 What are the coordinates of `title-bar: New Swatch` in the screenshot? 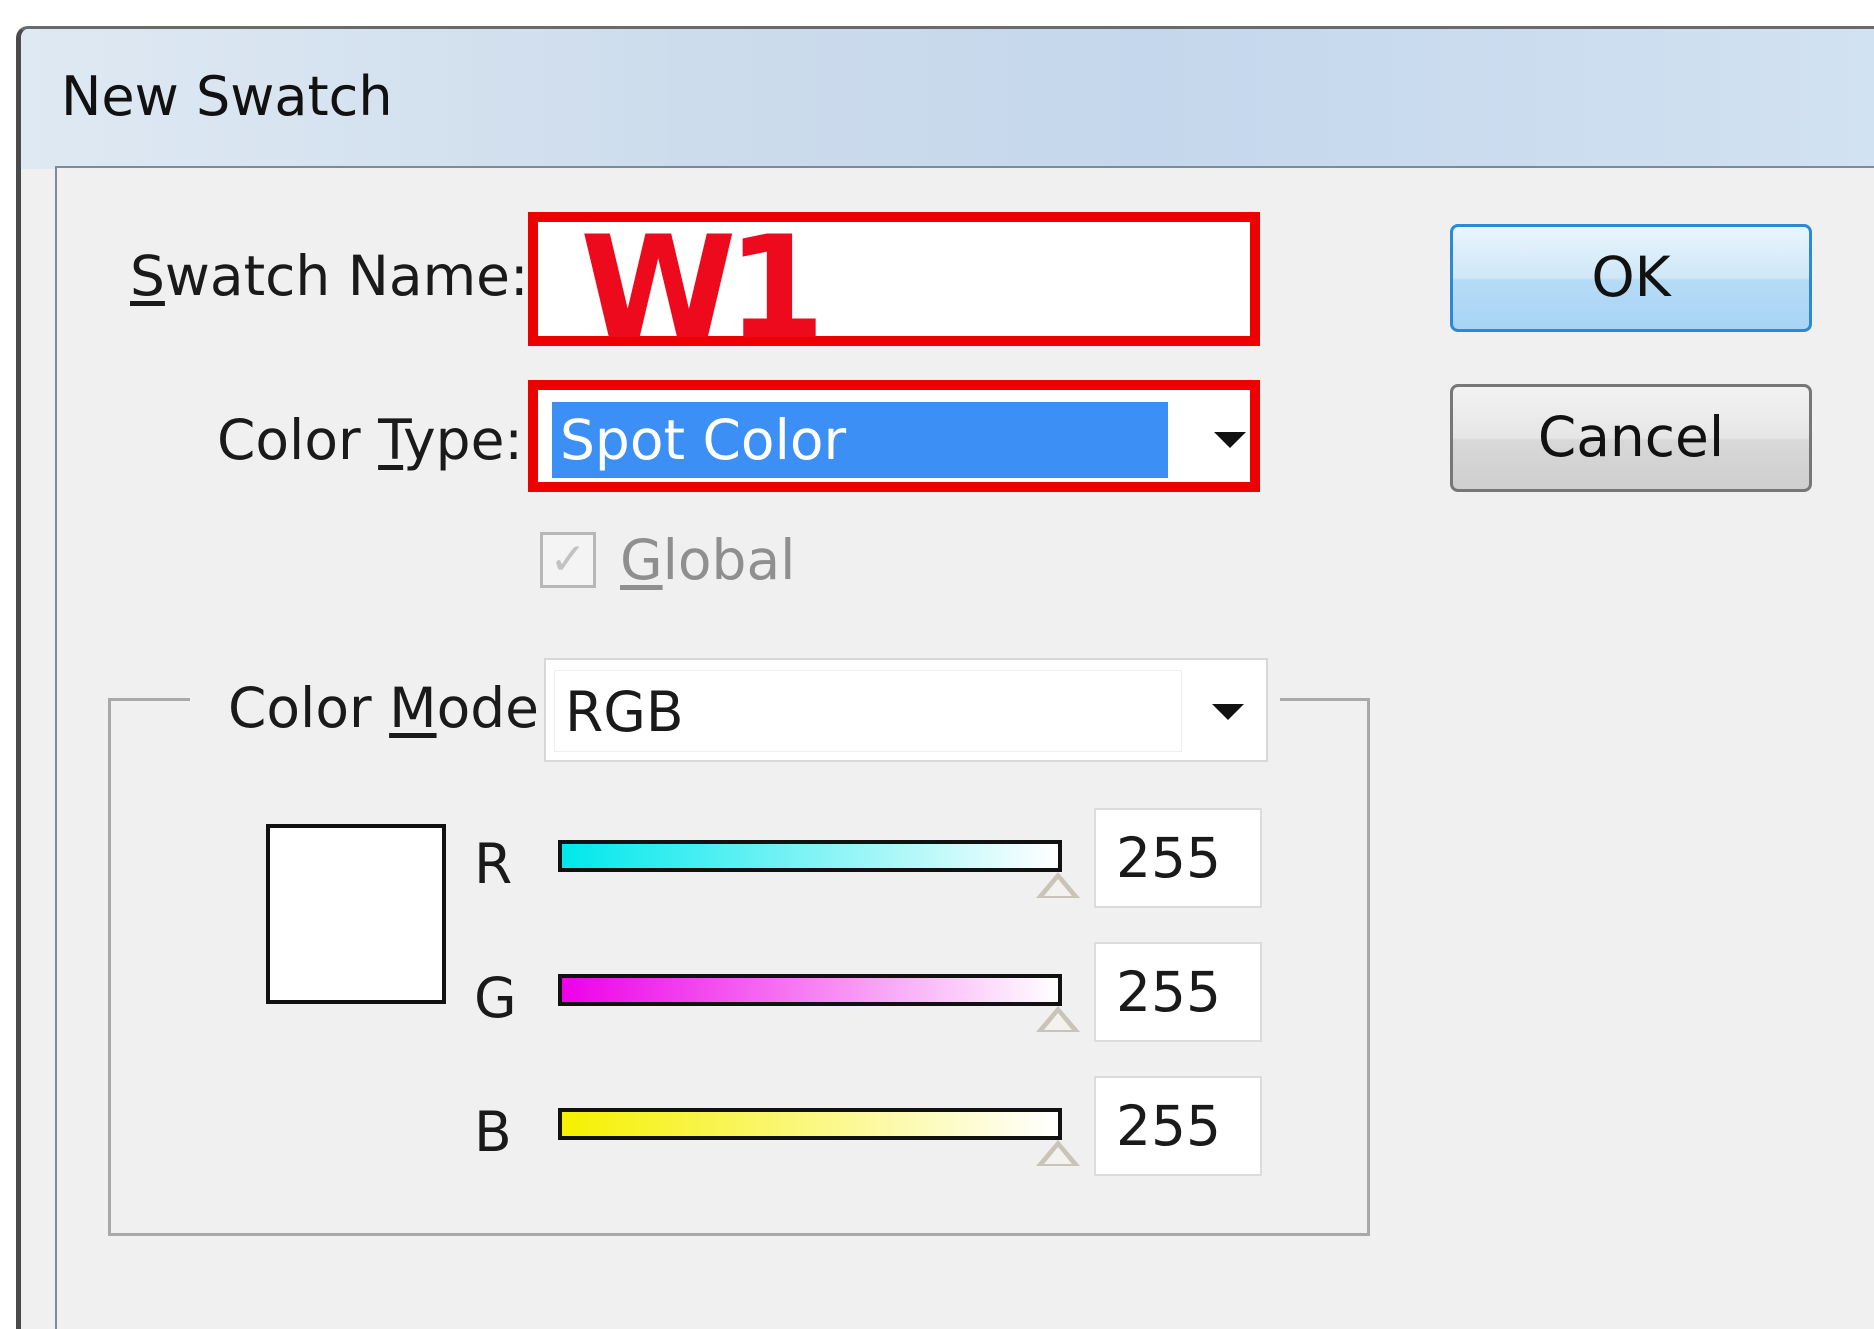 It's located at (947, 99).